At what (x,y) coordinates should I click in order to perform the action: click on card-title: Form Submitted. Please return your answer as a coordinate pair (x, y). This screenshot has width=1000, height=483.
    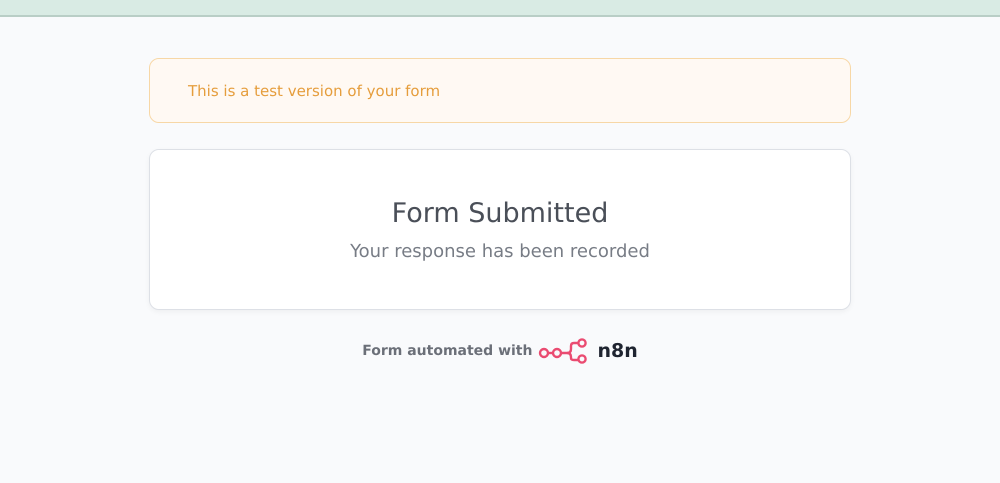
    Looking at the image, I should click on (500, 213).